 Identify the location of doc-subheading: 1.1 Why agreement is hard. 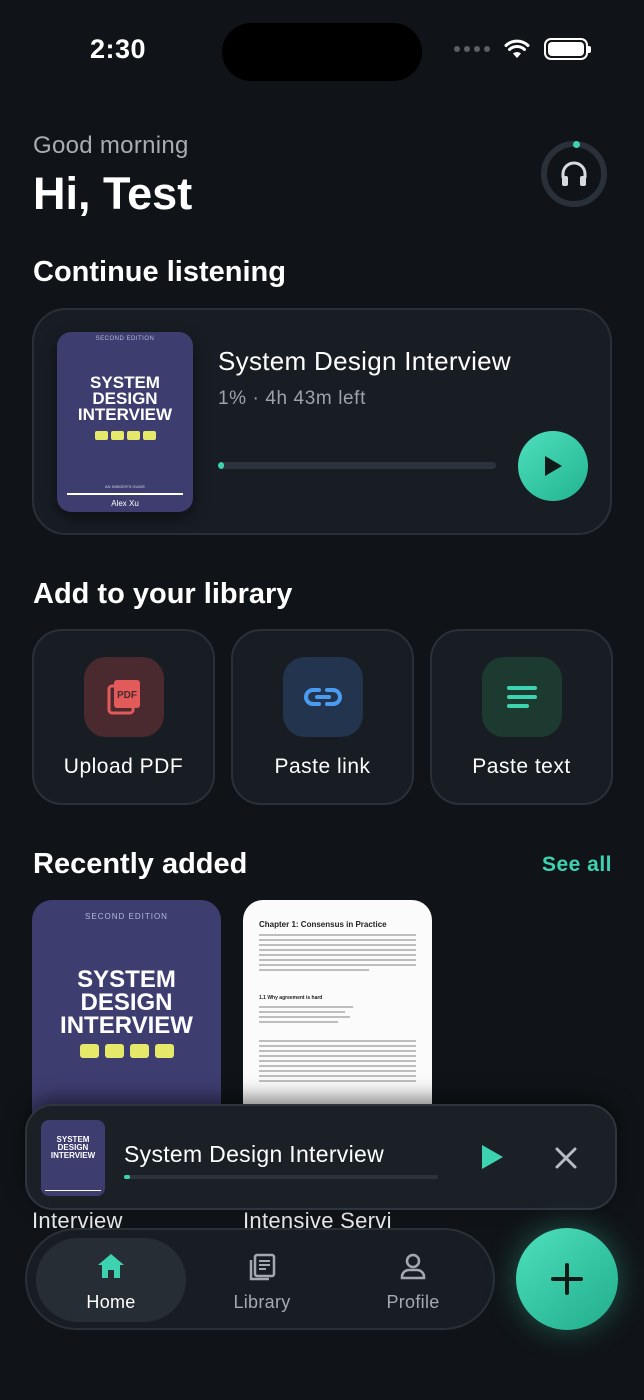
(291, 998).